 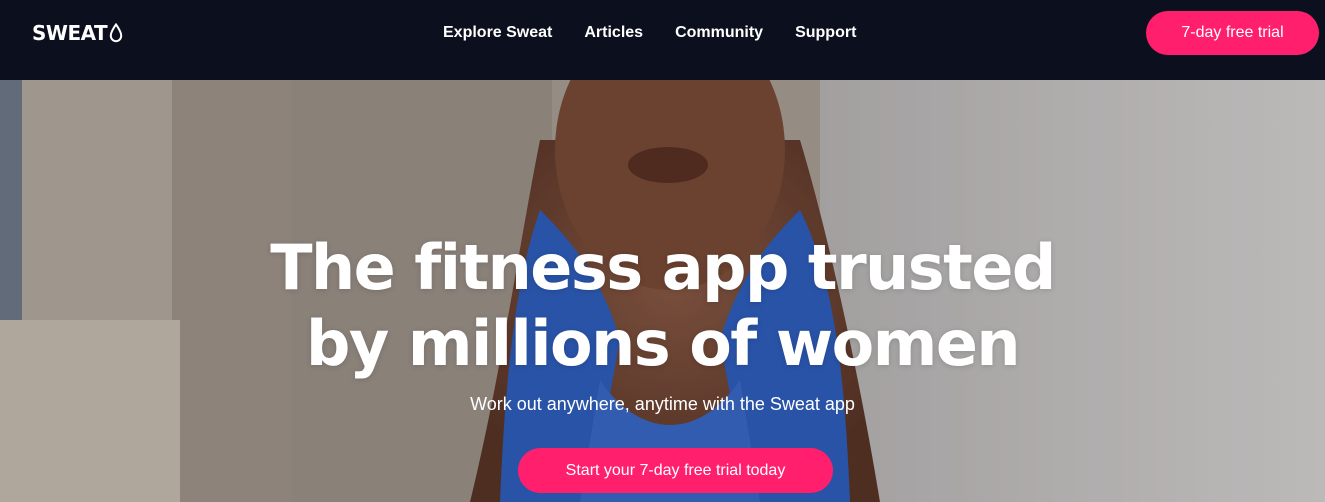 What do you see at coordinates (675, 470) in the screenshot?
I see `start-free-trial-button: Start your 7-day free trial today` at bounding box center [675, 470].